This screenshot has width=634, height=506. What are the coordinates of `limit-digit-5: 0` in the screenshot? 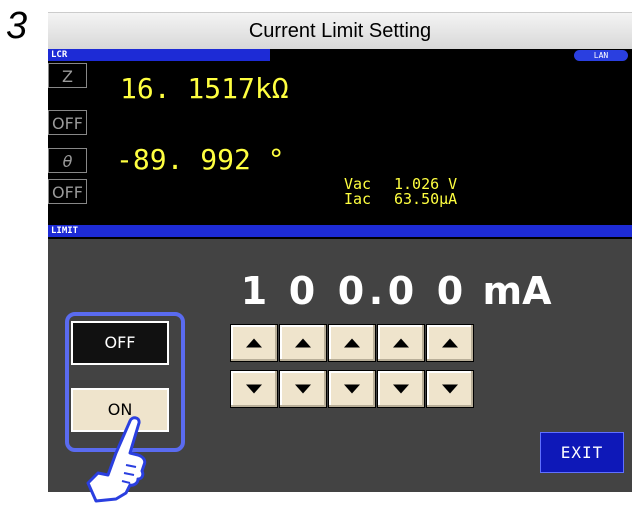 It's located at (450, 291).